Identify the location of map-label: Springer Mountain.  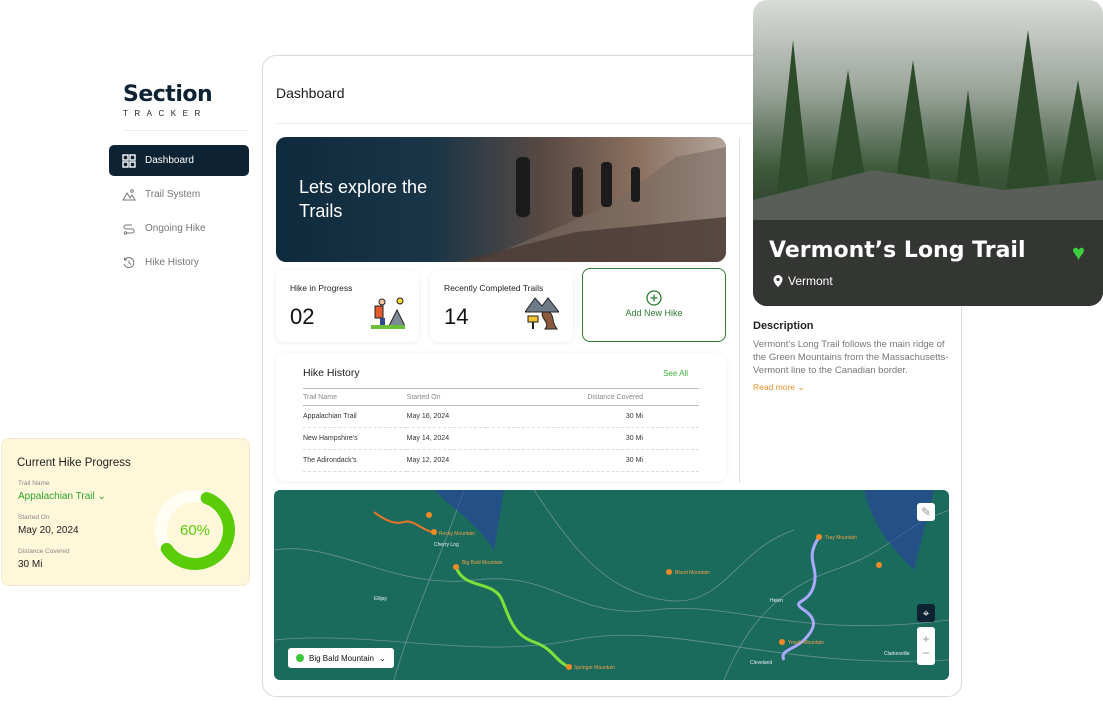
(594, 668).